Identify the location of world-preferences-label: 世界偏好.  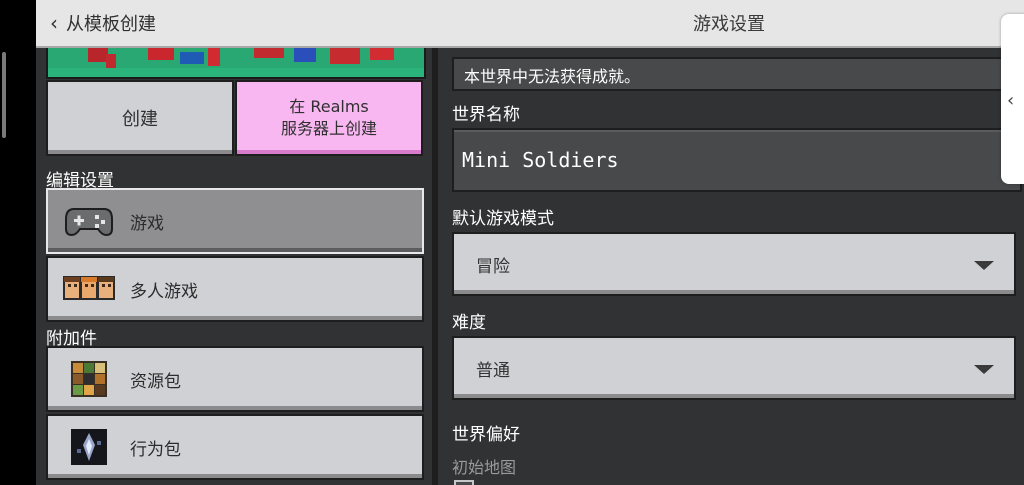
(486, 435).